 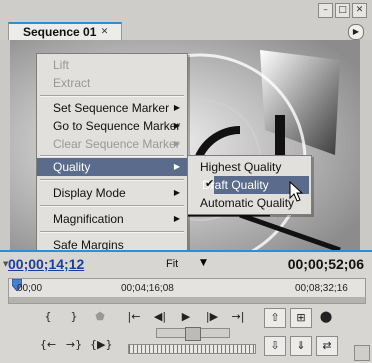 I want to click on timecode-bar: ▼ 00;00;14;12 Fit ▼ 00;00;52;06, so click(x=186, y=263).